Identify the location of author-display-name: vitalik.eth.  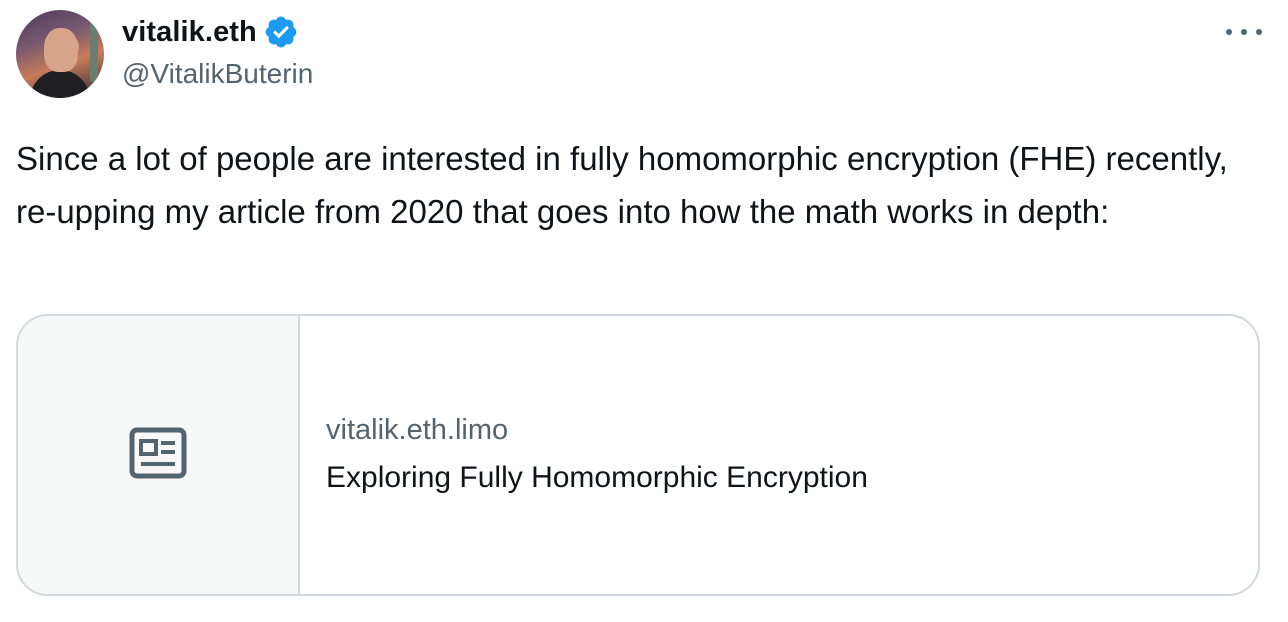
(189, 32).